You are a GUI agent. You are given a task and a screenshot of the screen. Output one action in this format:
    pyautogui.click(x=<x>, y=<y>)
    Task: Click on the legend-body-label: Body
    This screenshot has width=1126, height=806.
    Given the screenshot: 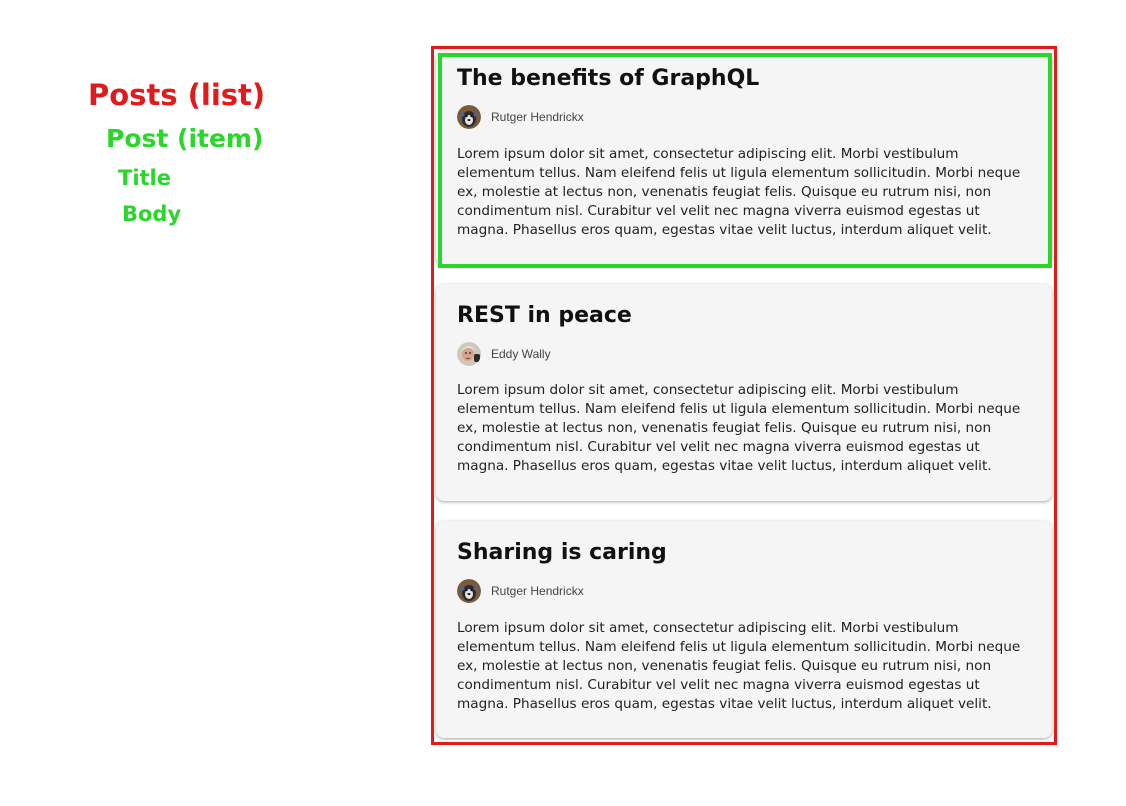 What is the action you would take?
    pyautogui.click(x=152, y=214)
    